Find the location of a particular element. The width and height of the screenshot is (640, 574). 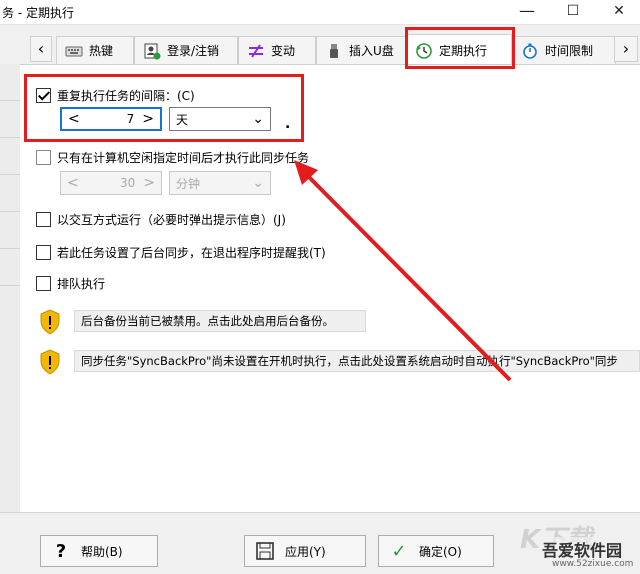

save-icon is located at coordinates (265, 551).